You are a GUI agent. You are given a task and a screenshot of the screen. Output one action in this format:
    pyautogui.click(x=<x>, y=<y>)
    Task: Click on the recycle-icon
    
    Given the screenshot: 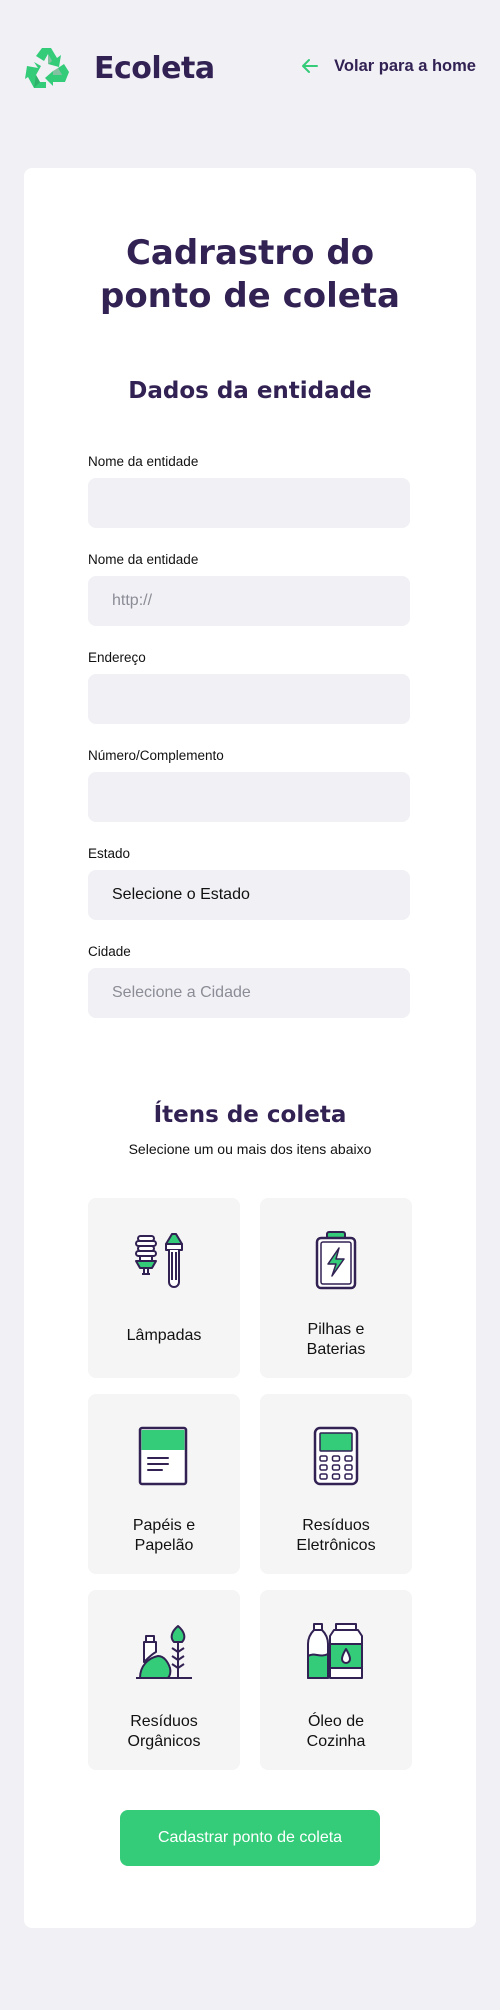 What is the action you would take?
    pyautogui.click(x=47, y=68)
    